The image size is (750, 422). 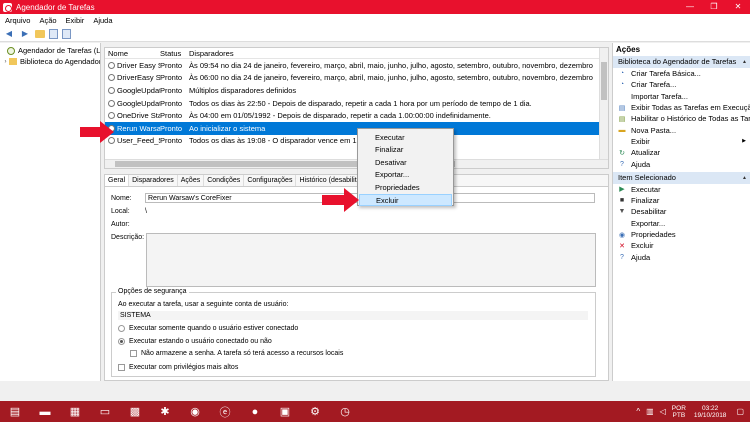 I want to click on action-item: ▶ Executar, so click(x=681, y=189).